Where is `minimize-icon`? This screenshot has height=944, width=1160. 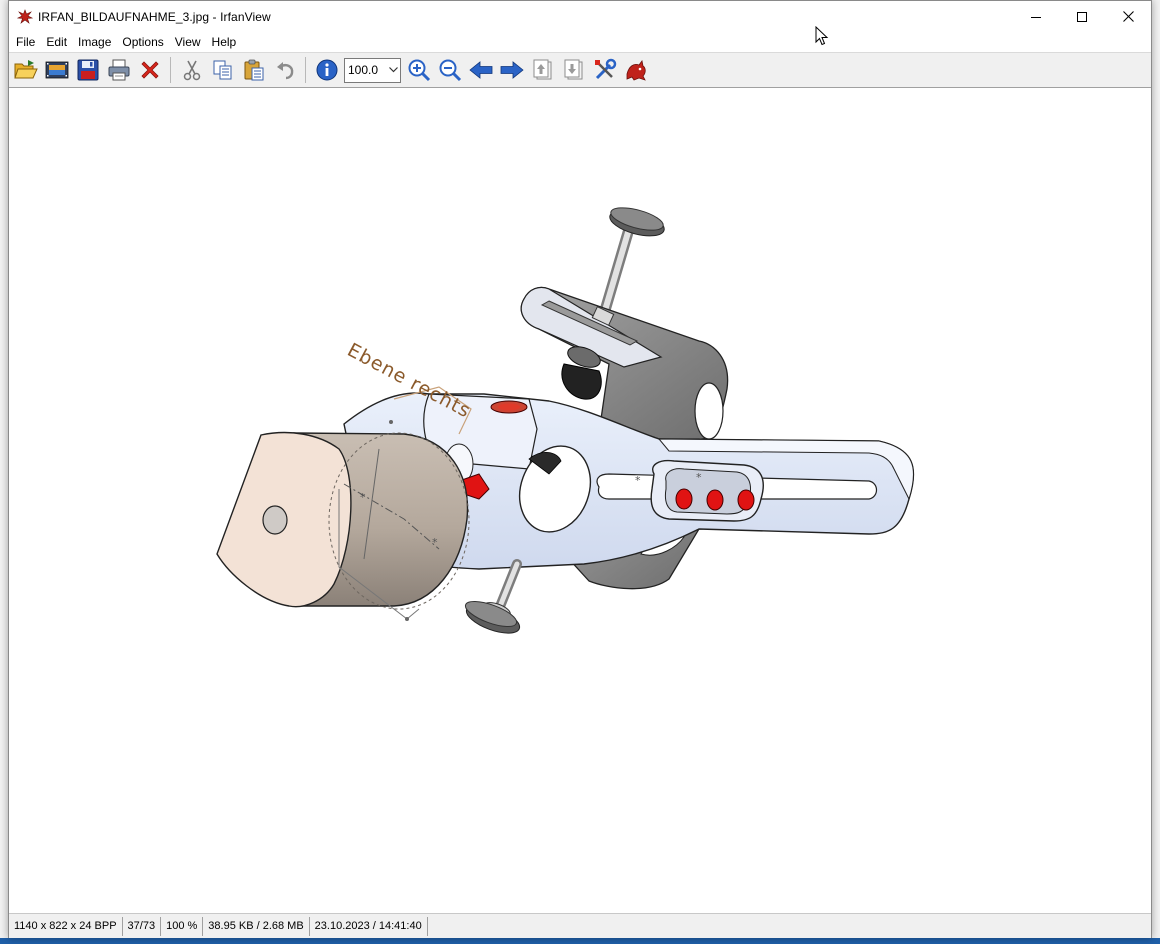 minimize-icon is located at coordinates (1036, 17).